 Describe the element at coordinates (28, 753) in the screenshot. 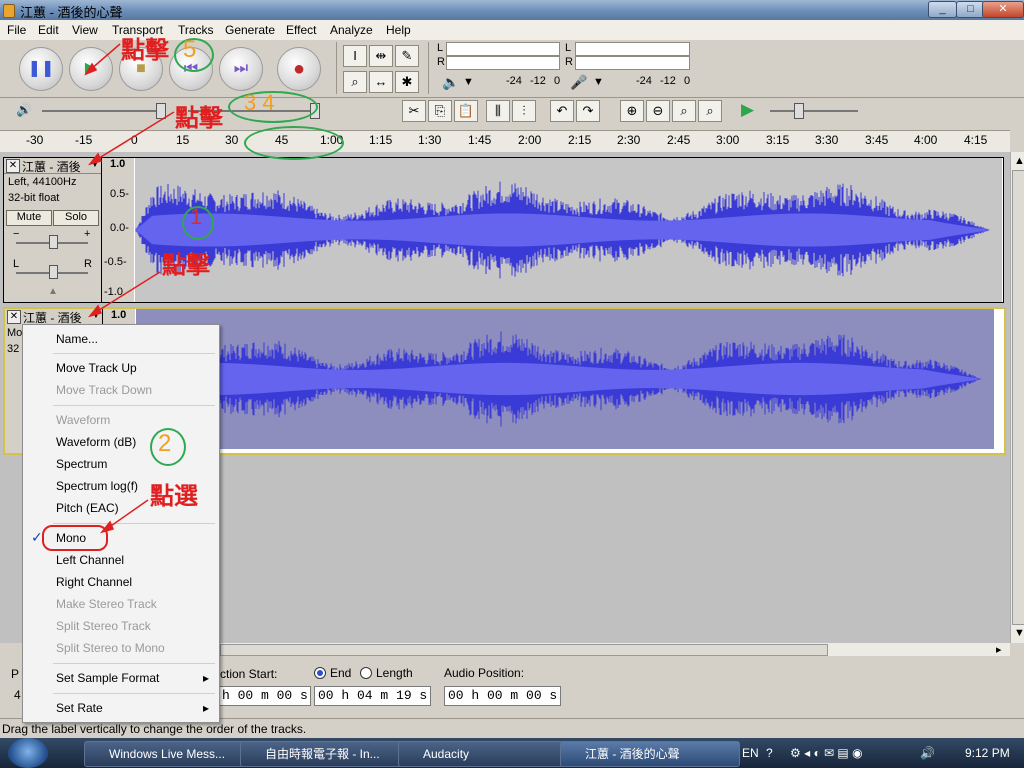

I see `start-button` at that location.